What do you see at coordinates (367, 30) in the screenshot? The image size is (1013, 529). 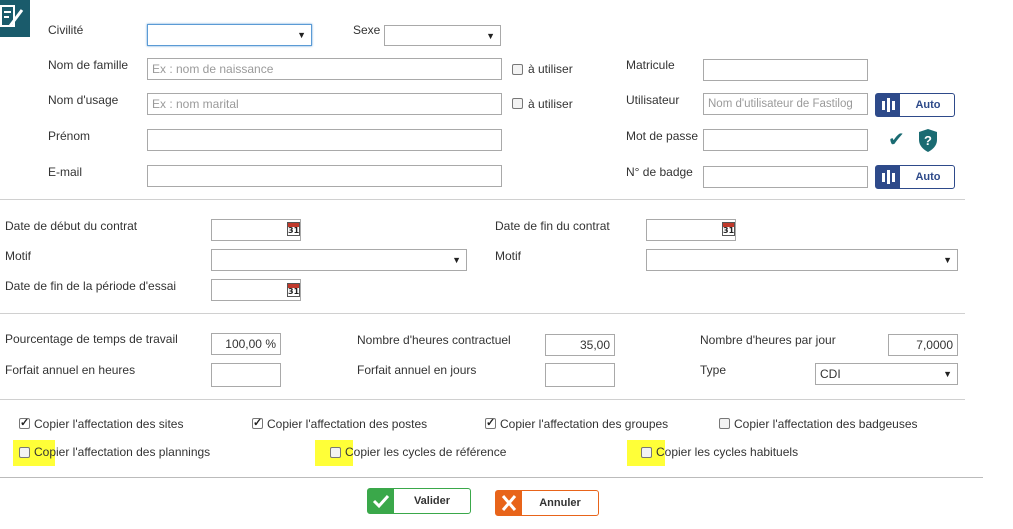 I see `sexe-label: Sexe` at bounding box center [367, 30].